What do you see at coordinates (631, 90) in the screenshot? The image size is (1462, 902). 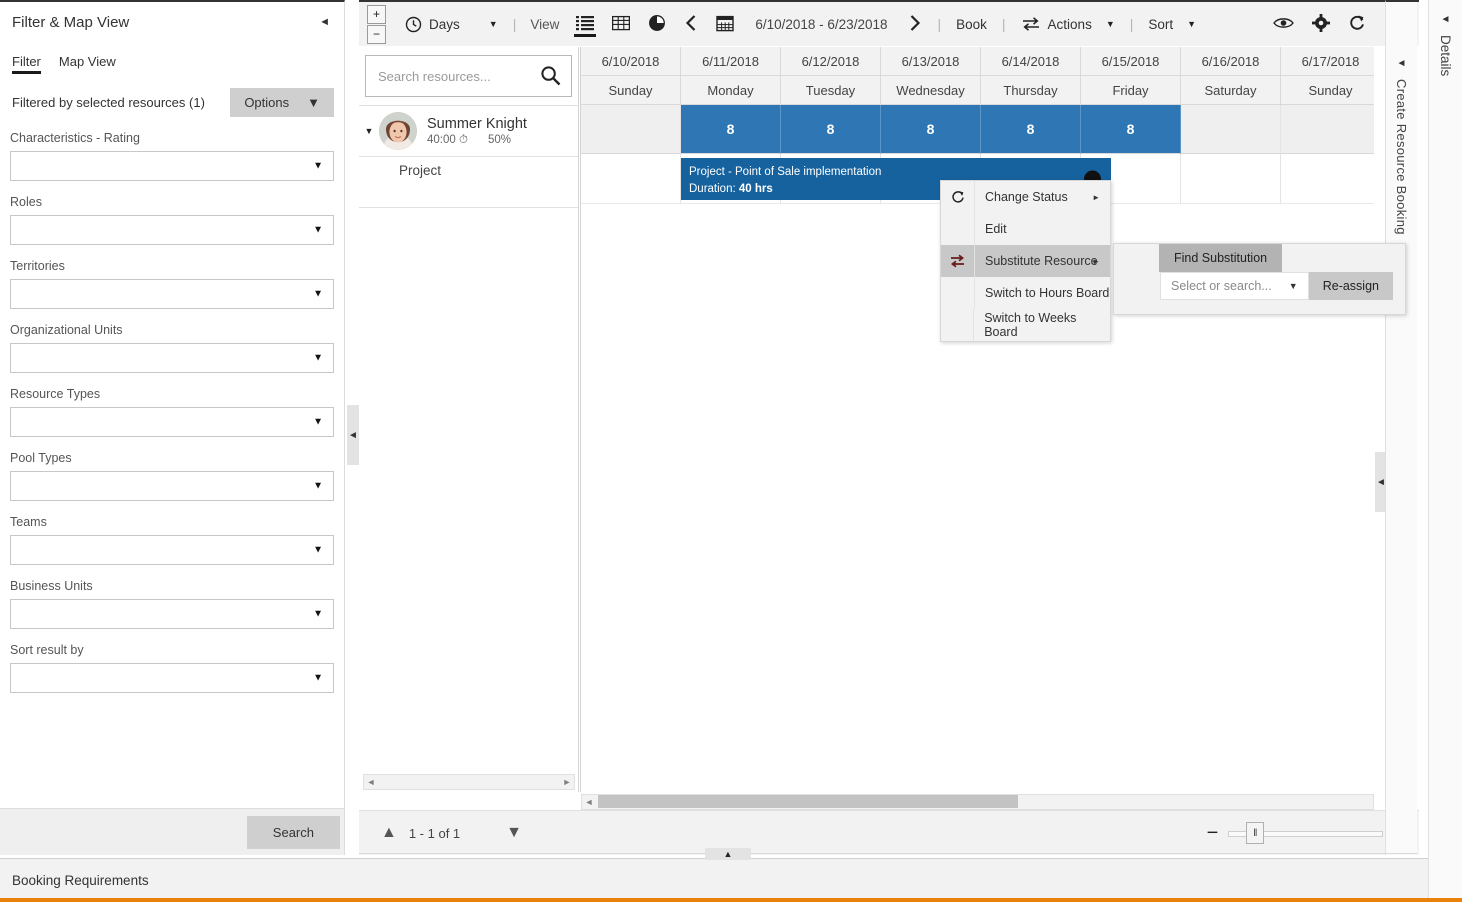 I see `day-header-cell: Sunday` at bounding box center [631, 90].